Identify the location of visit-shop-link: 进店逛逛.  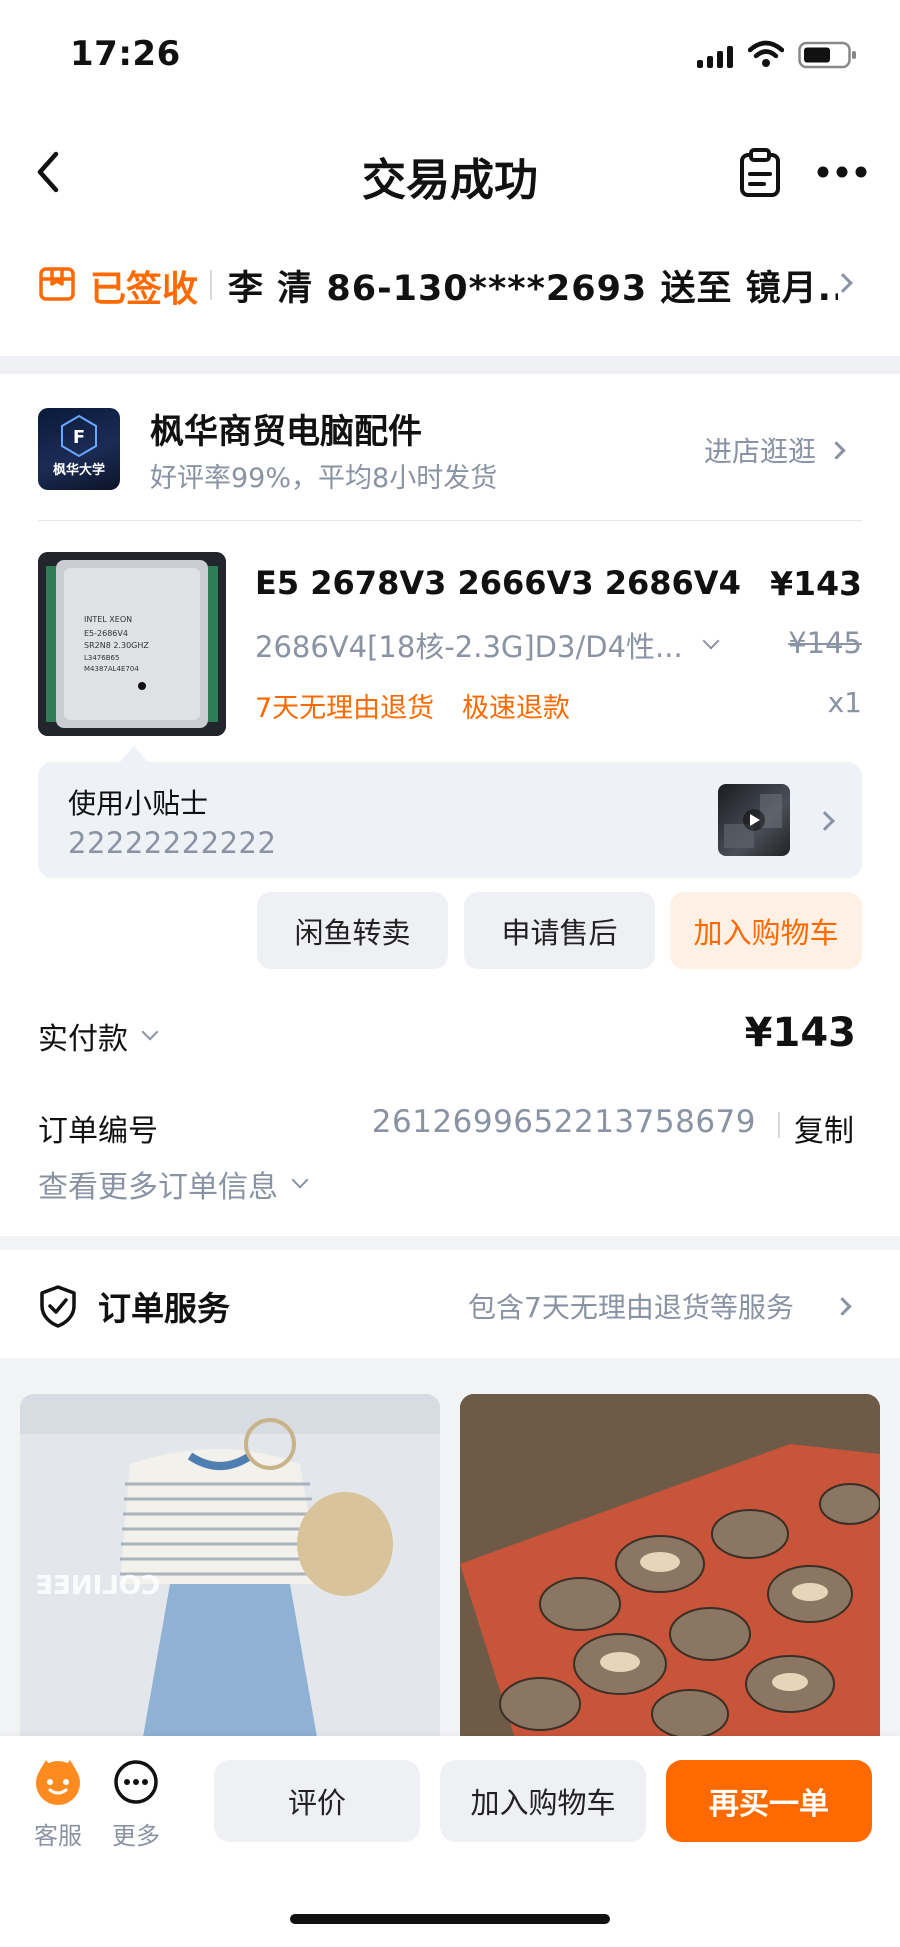
(775, 450).